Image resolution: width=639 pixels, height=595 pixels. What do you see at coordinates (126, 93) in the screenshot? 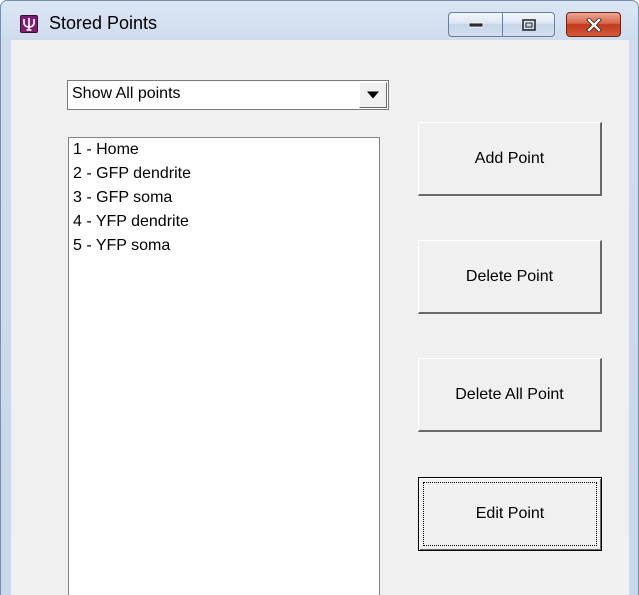
I see `point-filter-value: Show All points` at bounding box center [126, 93].